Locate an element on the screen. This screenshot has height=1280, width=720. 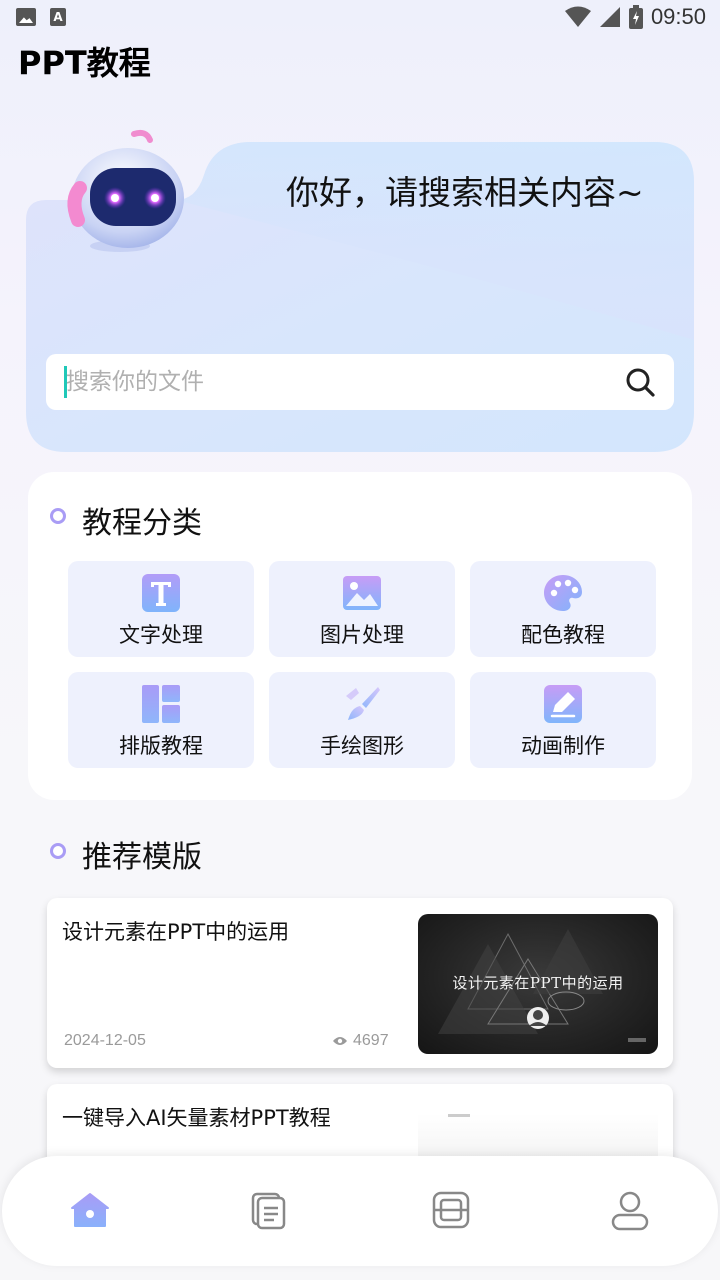
page-title: PPT教程 is located at coordinates (84, 63).